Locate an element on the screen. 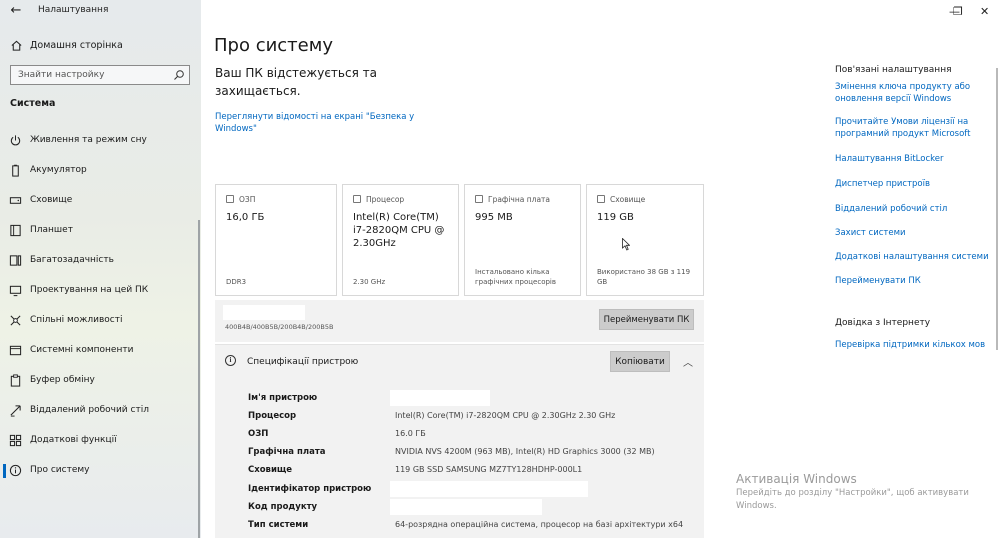 This screenshot has width=1000, height=538. card-header: Сховище is located at coordinates (621, 199).